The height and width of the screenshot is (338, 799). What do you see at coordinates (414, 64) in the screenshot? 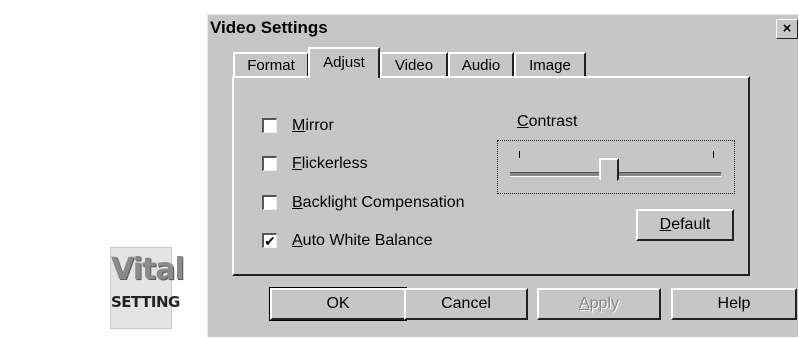
I see `tab-video: Video` at bounding box center [414, 64].